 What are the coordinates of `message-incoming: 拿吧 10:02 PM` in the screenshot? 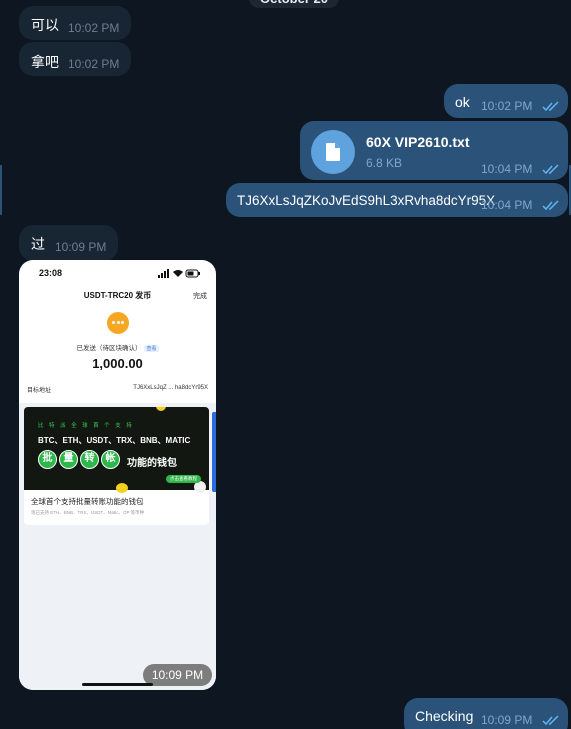 It's located at (75, 59).